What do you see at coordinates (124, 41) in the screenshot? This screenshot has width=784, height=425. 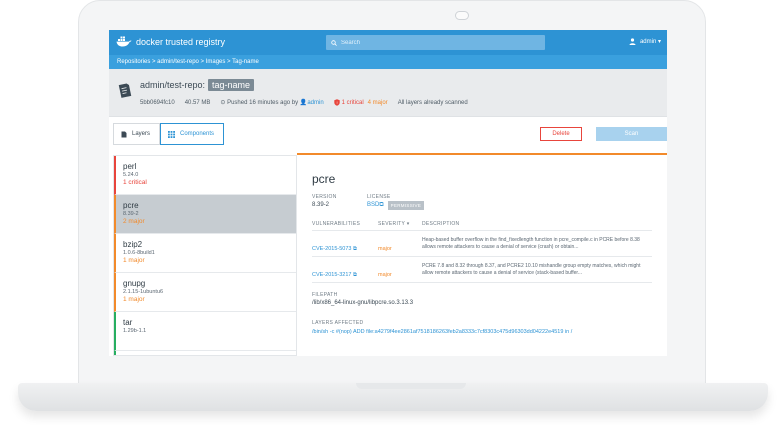 I see `docker-whale-icon` at bounding box center [124, 41].